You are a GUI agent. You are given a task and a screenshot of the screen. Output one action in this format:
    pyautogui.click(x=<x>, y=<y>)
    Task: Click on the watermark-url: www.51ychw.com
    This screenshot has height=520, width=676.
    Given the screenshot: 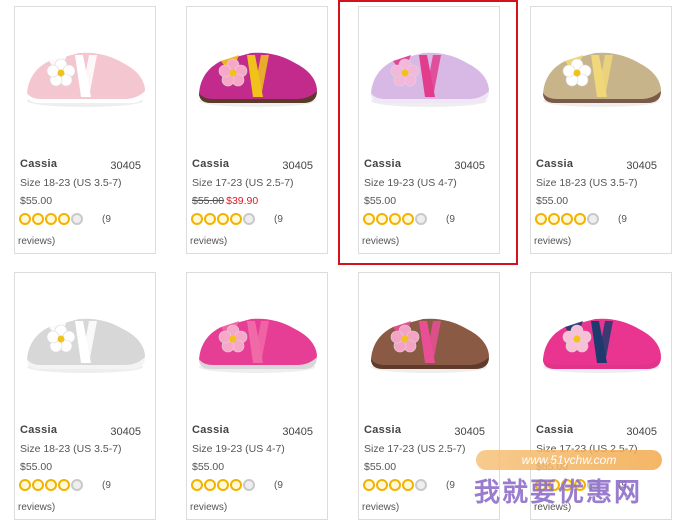 What is the action you would take?
    pyautogui.click(x=569, y=460)
    